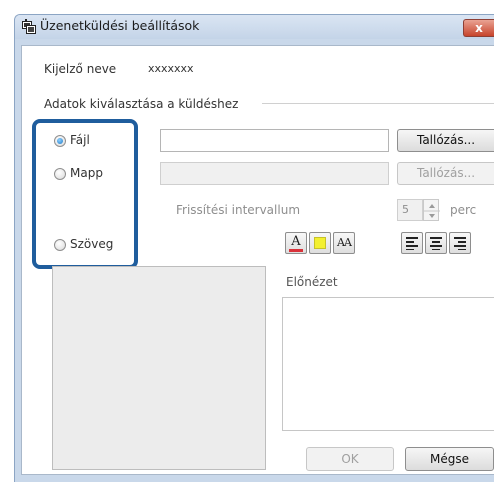 This screenshot has height=482, width=494. I want to click on window-title: Üzenetküldési beállítások, so click(120, 25).